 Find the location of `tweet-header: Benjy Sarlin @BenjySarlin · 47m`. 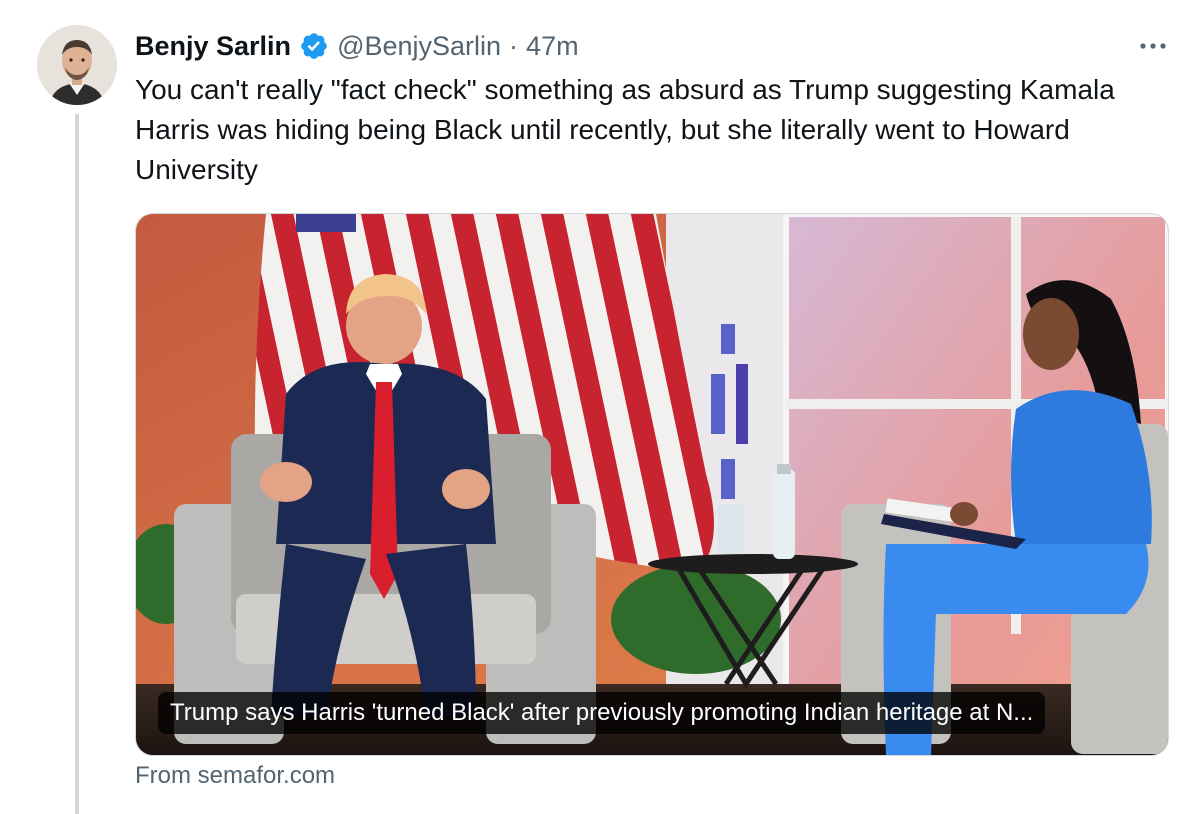

tweet-header: Benjy Sarlin @BenjySarlin · 47m is located at coordinates (357, 46).